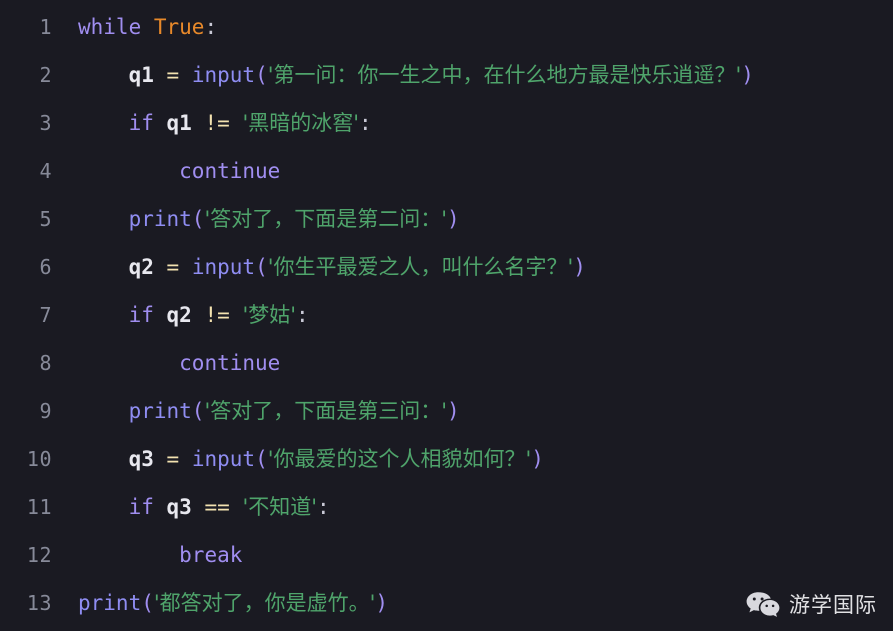  Describe the element at coordinates (279, 507) in the screenshot. I see `code-token: '不知道'` at that location.